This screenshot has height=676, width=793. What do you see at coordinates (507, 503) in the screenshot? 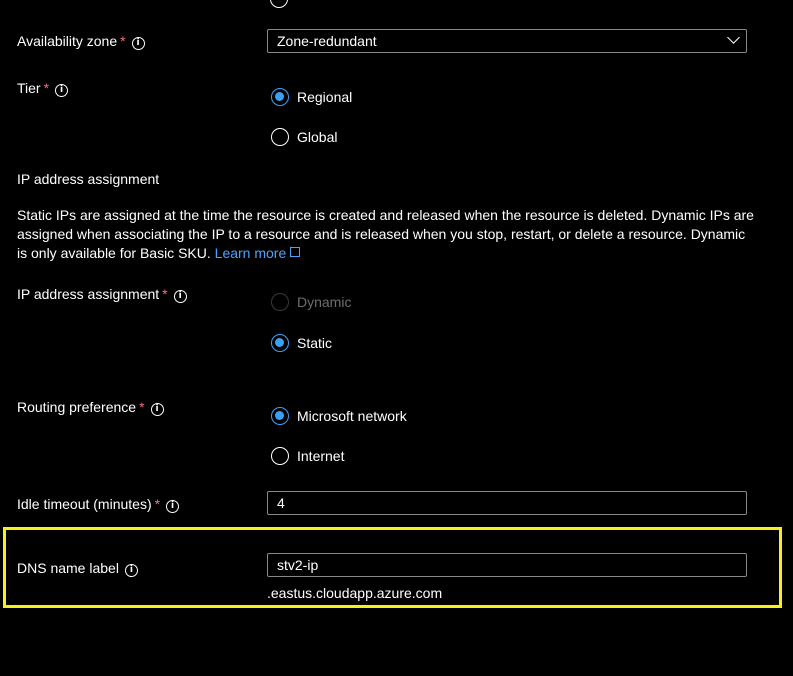
I see `idle-timeout-input: 4` at bounding box center [507, 503].